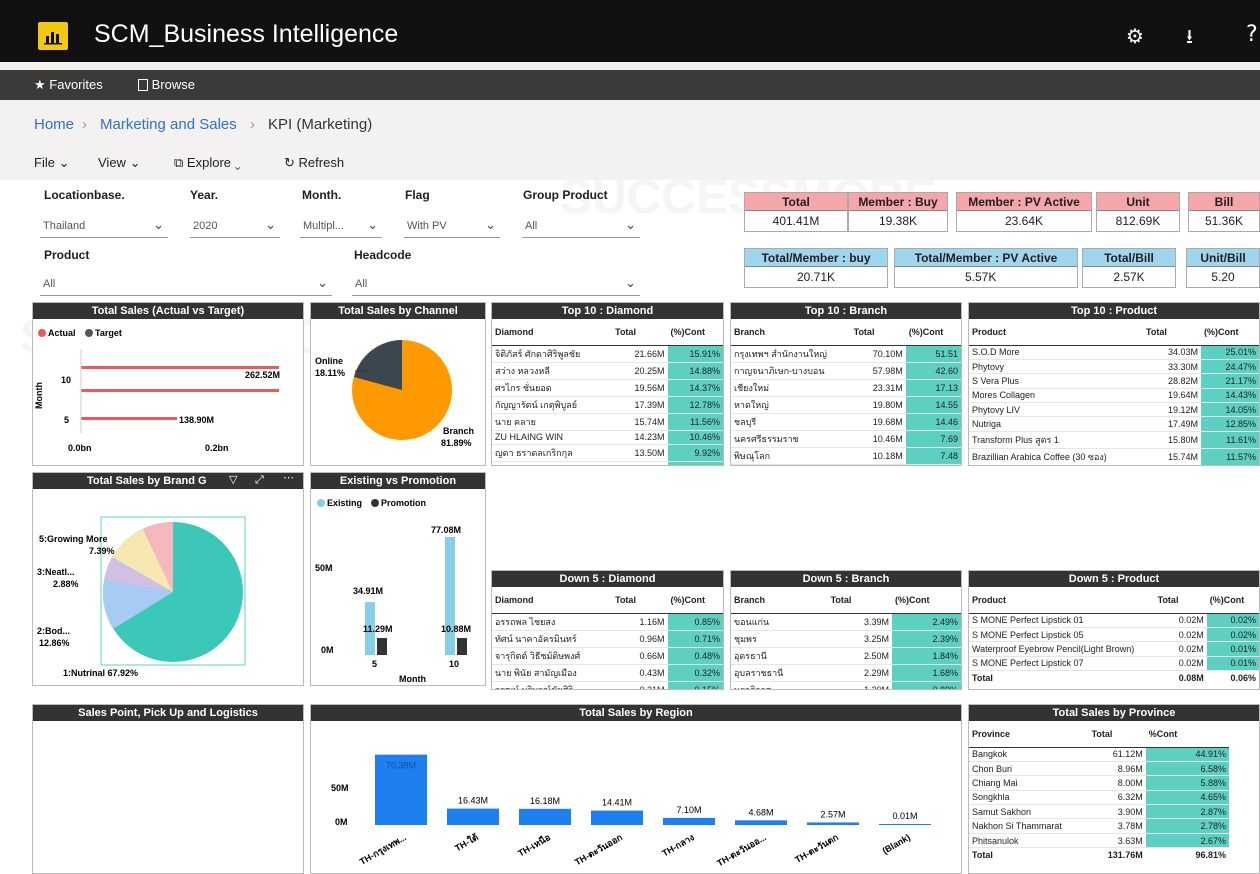 This screenshot has width=1260, height=874. What do you see at coordinates (846, 673) in the screenshot?
I see `table-row: อุบลราชธานี 2.29M 1.68%` at bounding box center [846, 673].